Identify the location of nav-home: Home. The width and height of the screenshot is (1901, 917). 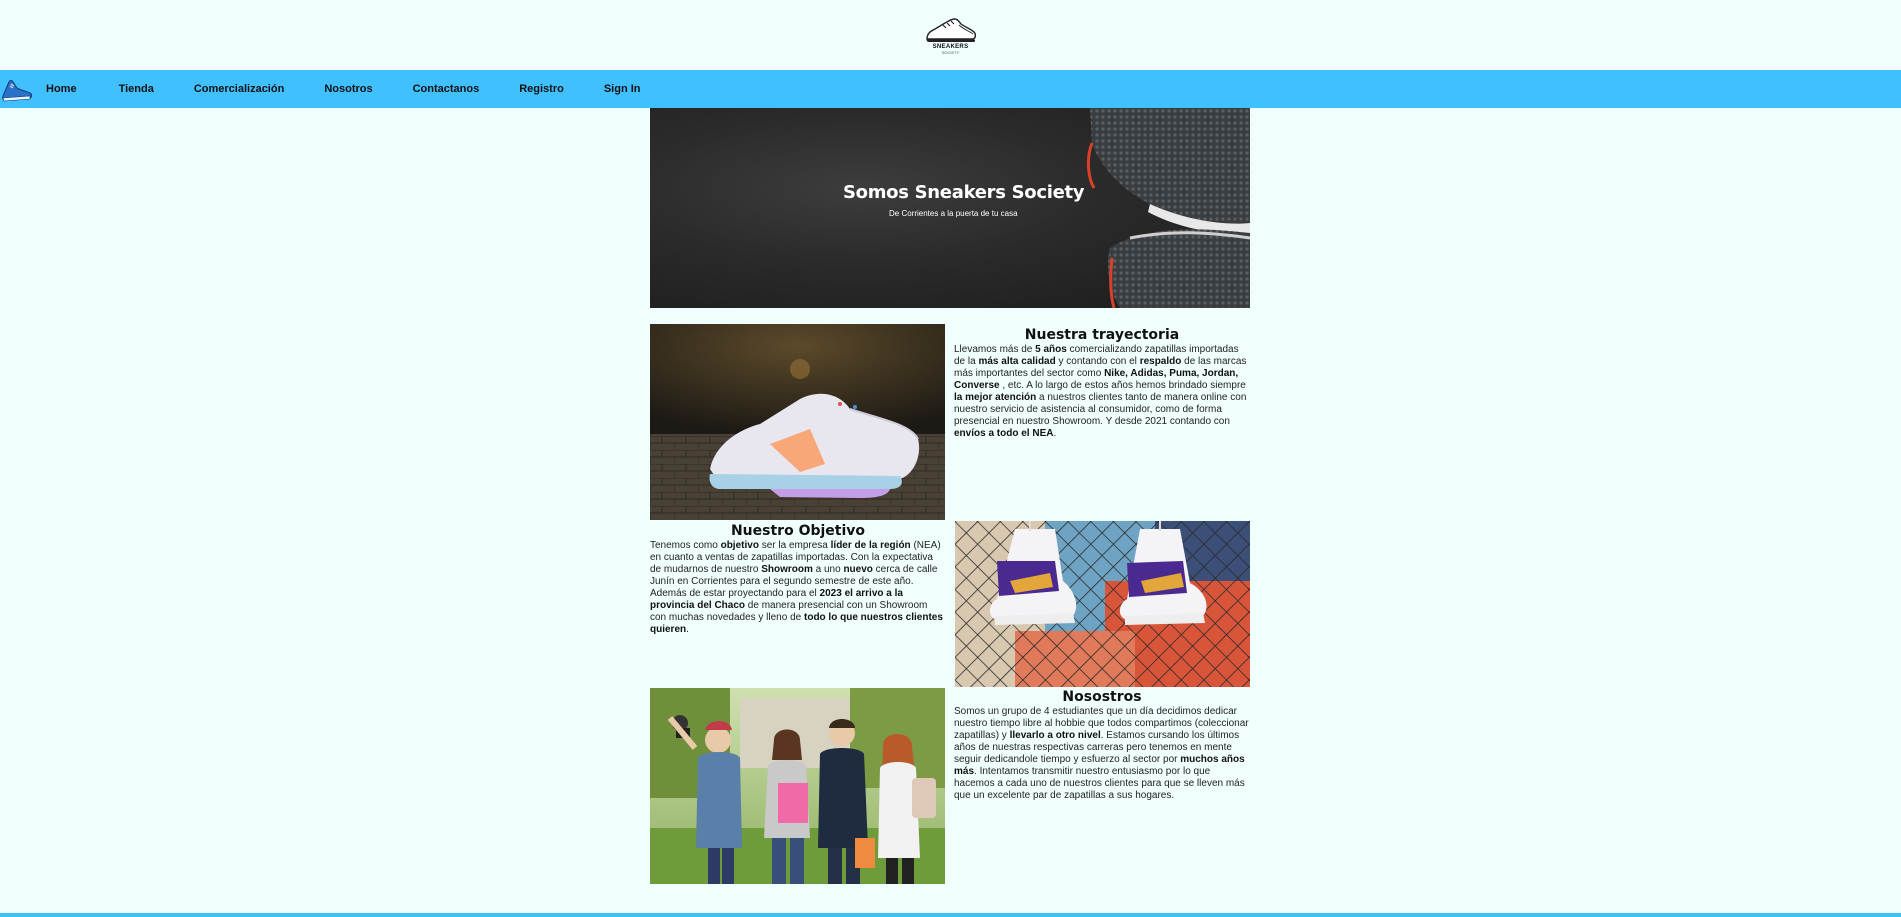
(61, 89).